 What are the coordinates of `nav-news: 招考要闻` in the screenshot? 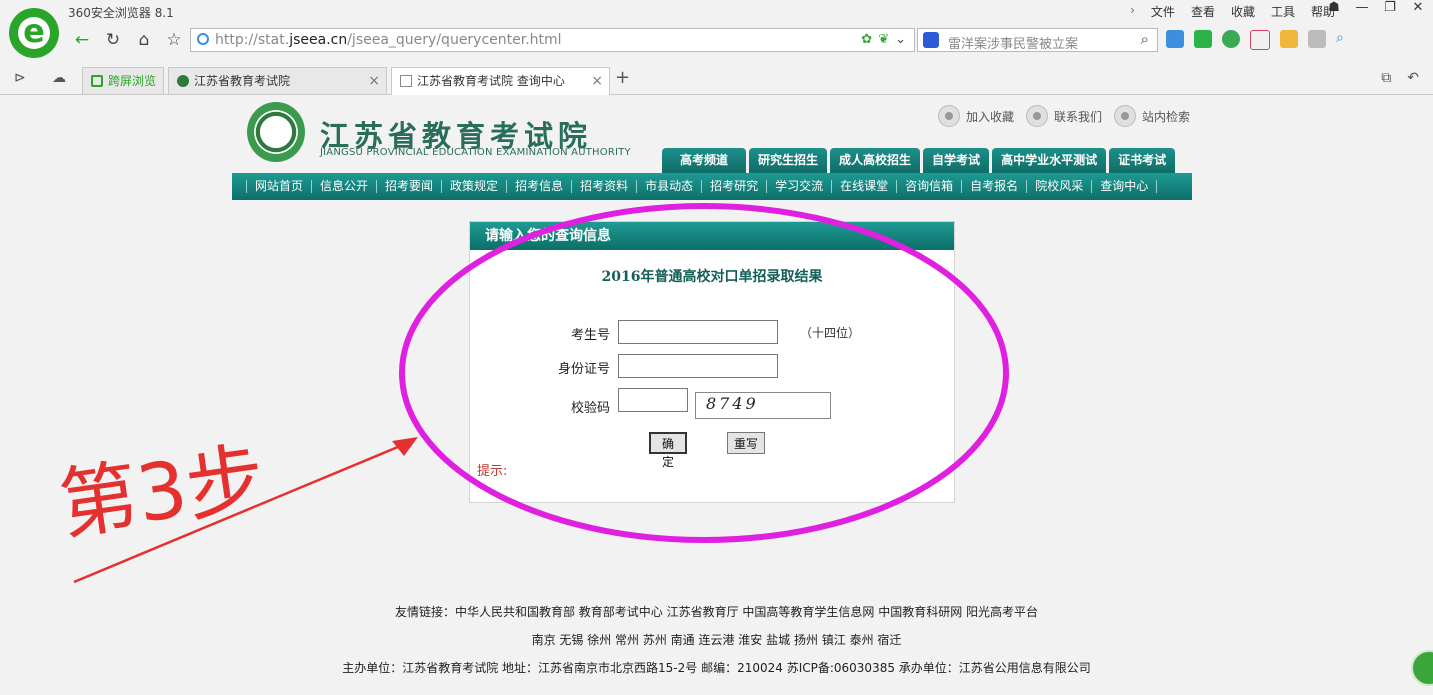 It's located at (408, 186).